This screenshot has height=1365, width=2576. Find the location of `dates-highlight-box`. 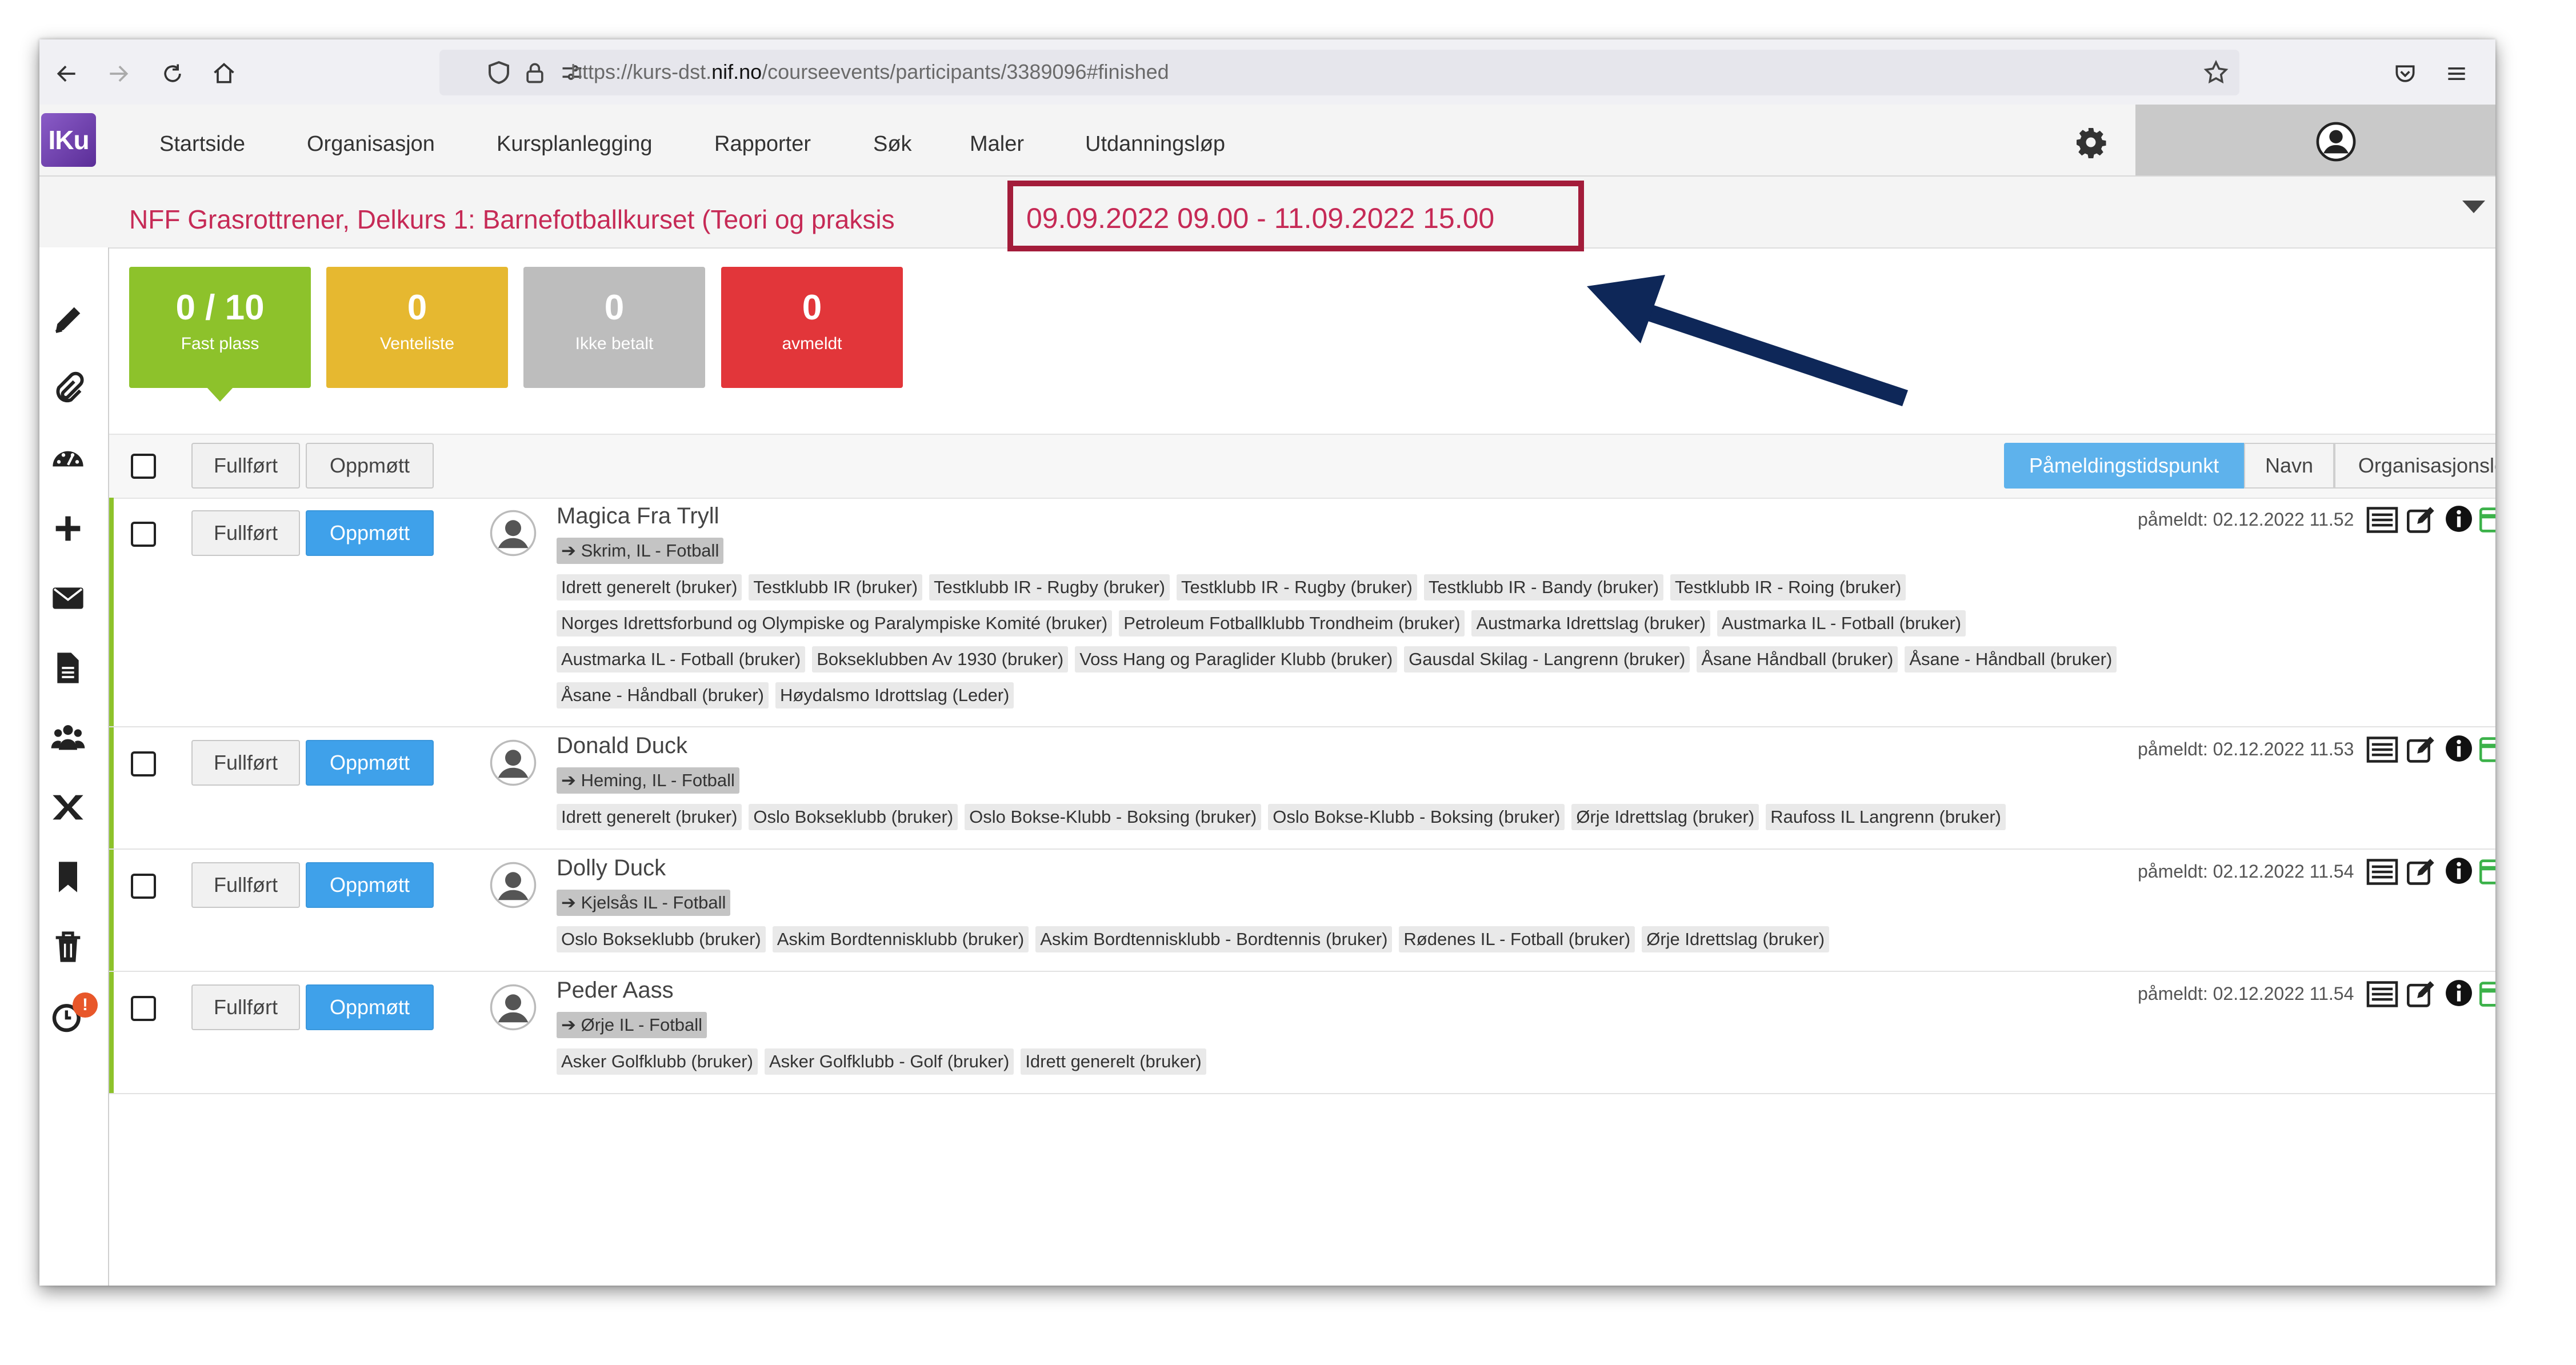

dates-highlight-box is located at coordinates (1295, 216).